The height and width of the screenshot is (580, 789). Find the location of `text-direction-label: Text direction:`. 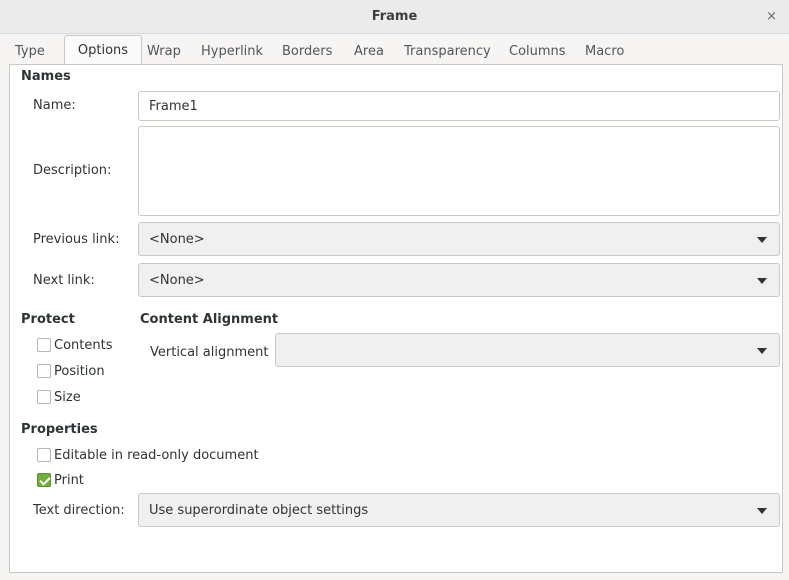

text-direction-label: Text direction: is located at coordinates (79, 510).